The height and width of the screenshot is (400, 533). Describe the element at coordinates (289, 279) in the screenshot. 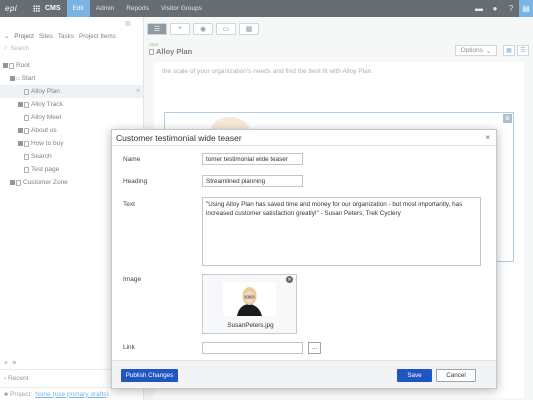

I see `remove-image-icon: ✕` at that location.